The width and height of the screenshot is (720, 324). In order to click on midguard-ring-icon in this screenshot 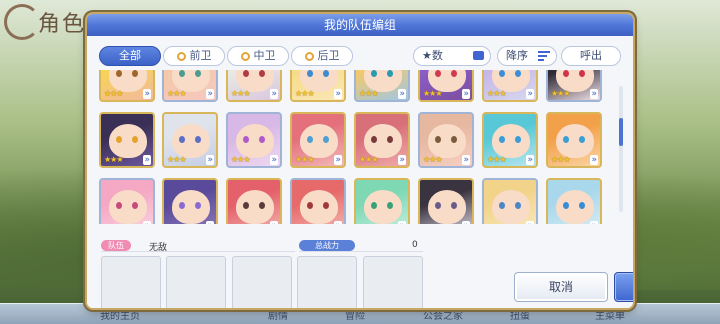, I will do `click(245, 56)`.